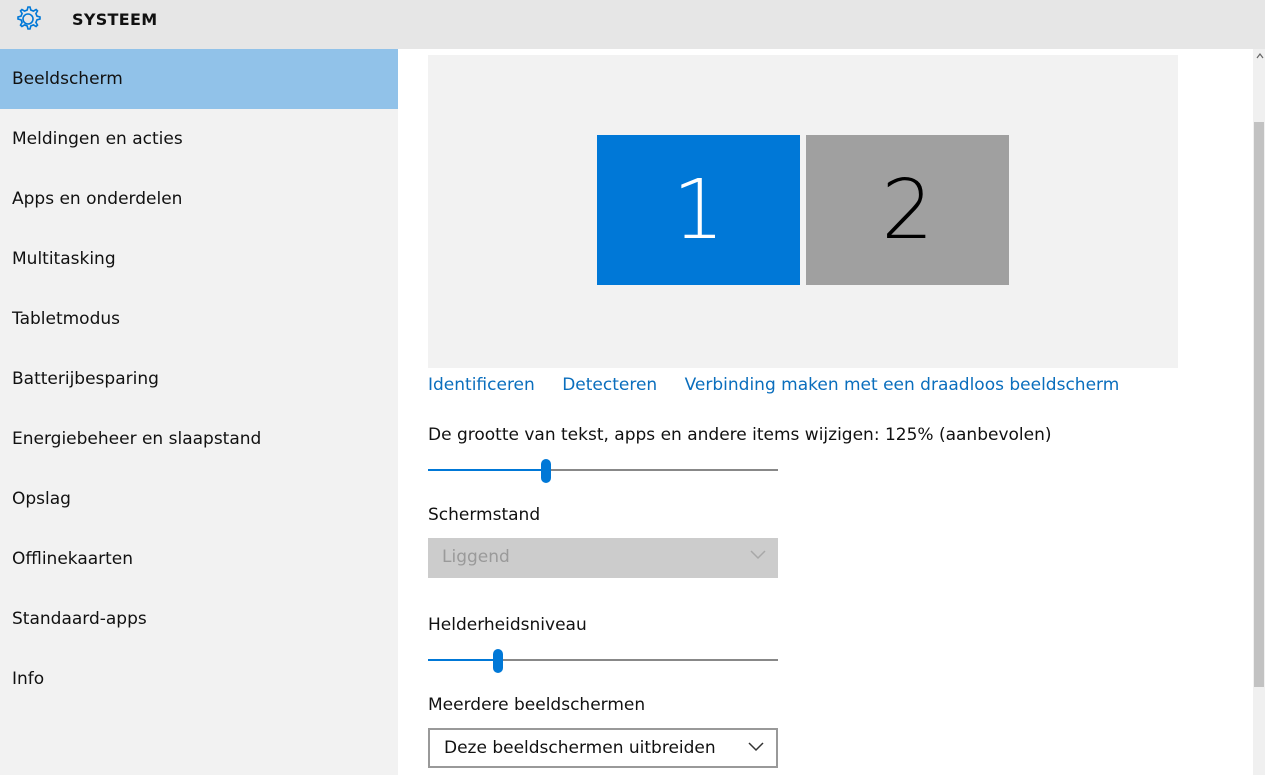  What do you see at coordinates (29, 18) in the screenshot?
I see `gear-icon` at bounding box center [29, 18].